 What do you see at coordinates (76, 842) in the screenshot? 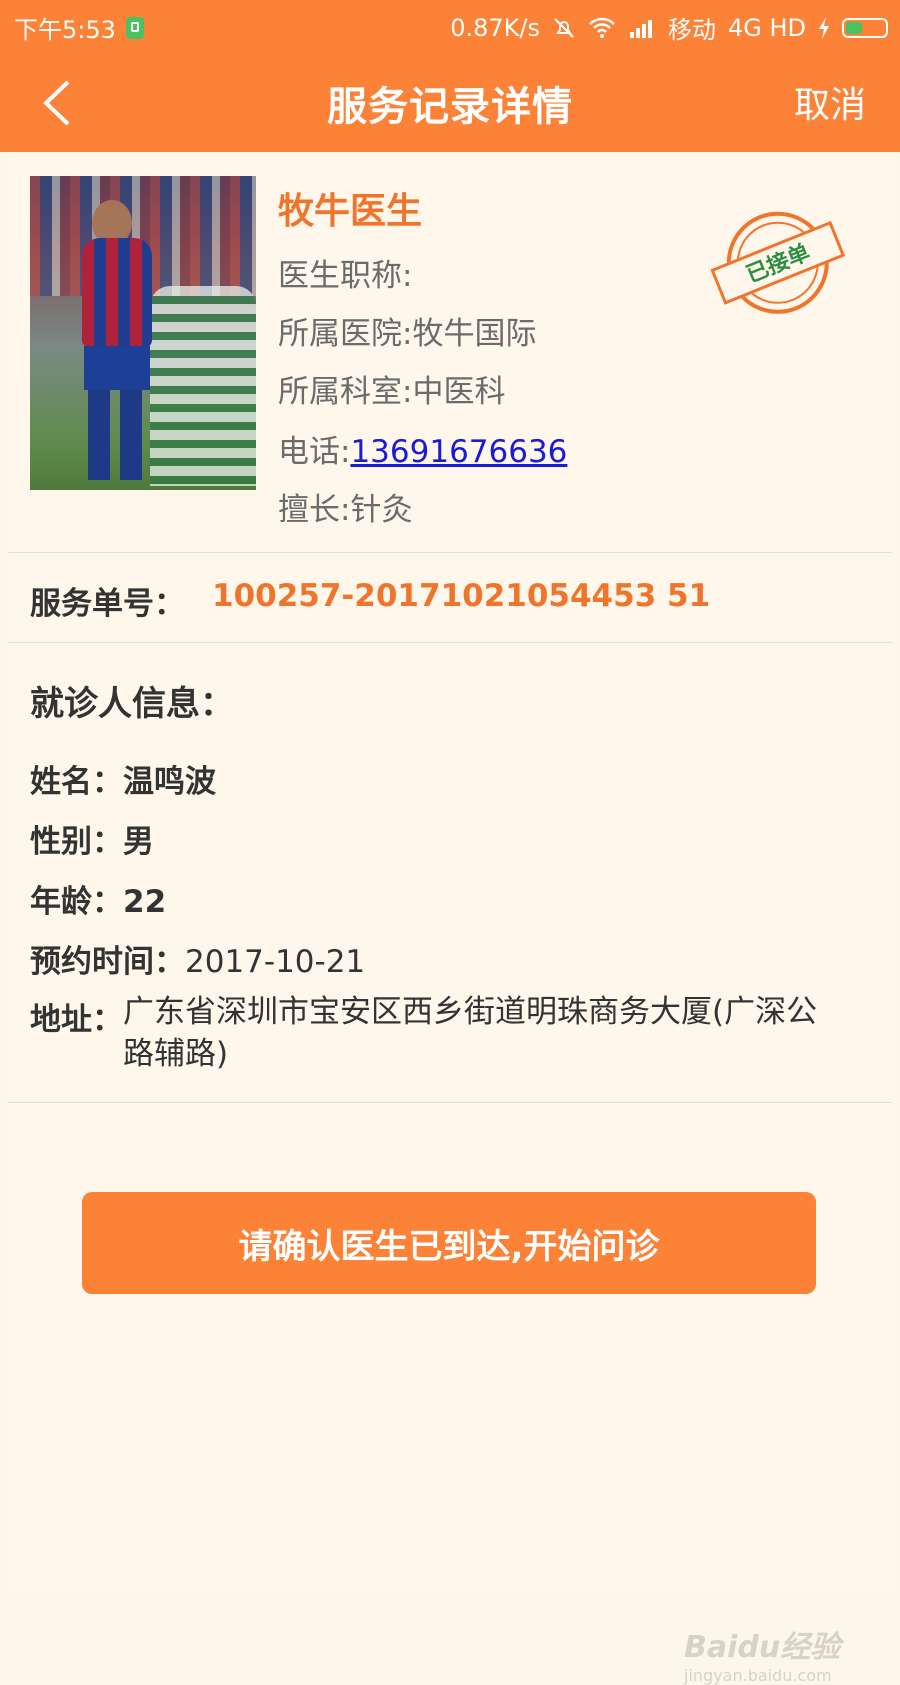
I see `patient-gender-label: 性别：` at bounding box center [76, 842].